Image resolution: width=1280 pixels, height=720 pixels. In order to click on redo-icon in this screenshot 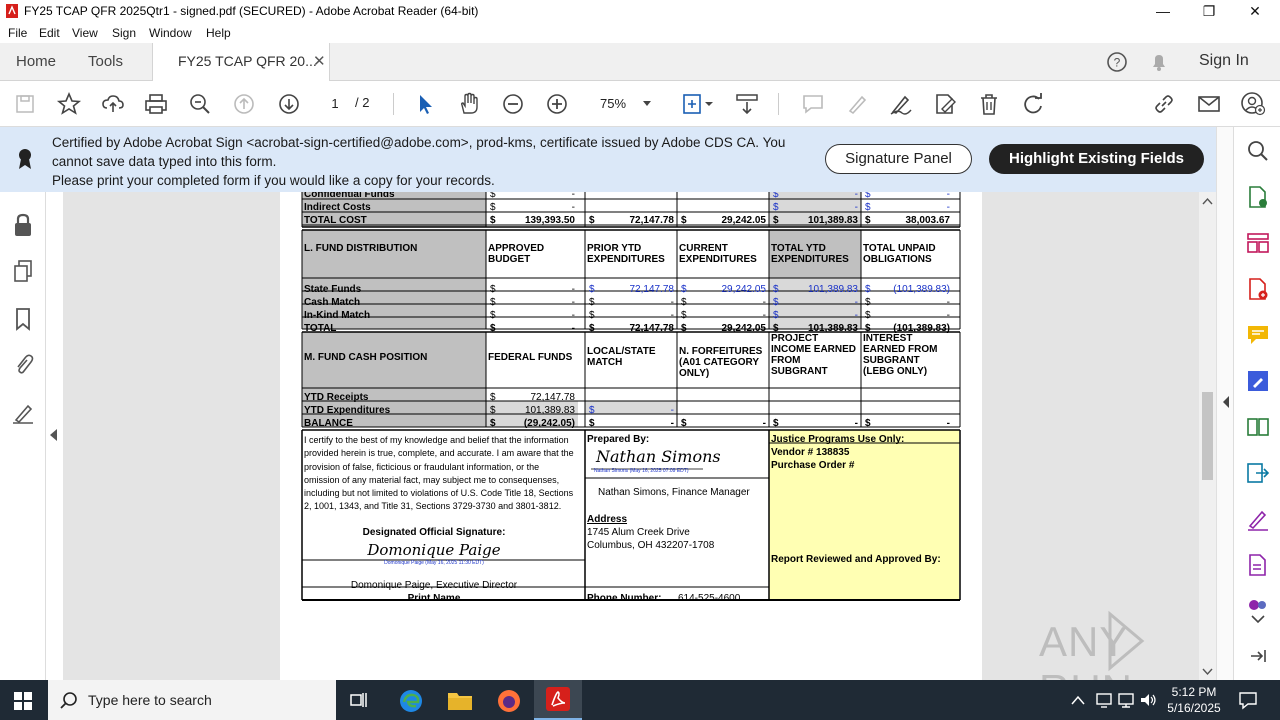, I will do `click(1033, 104)`.